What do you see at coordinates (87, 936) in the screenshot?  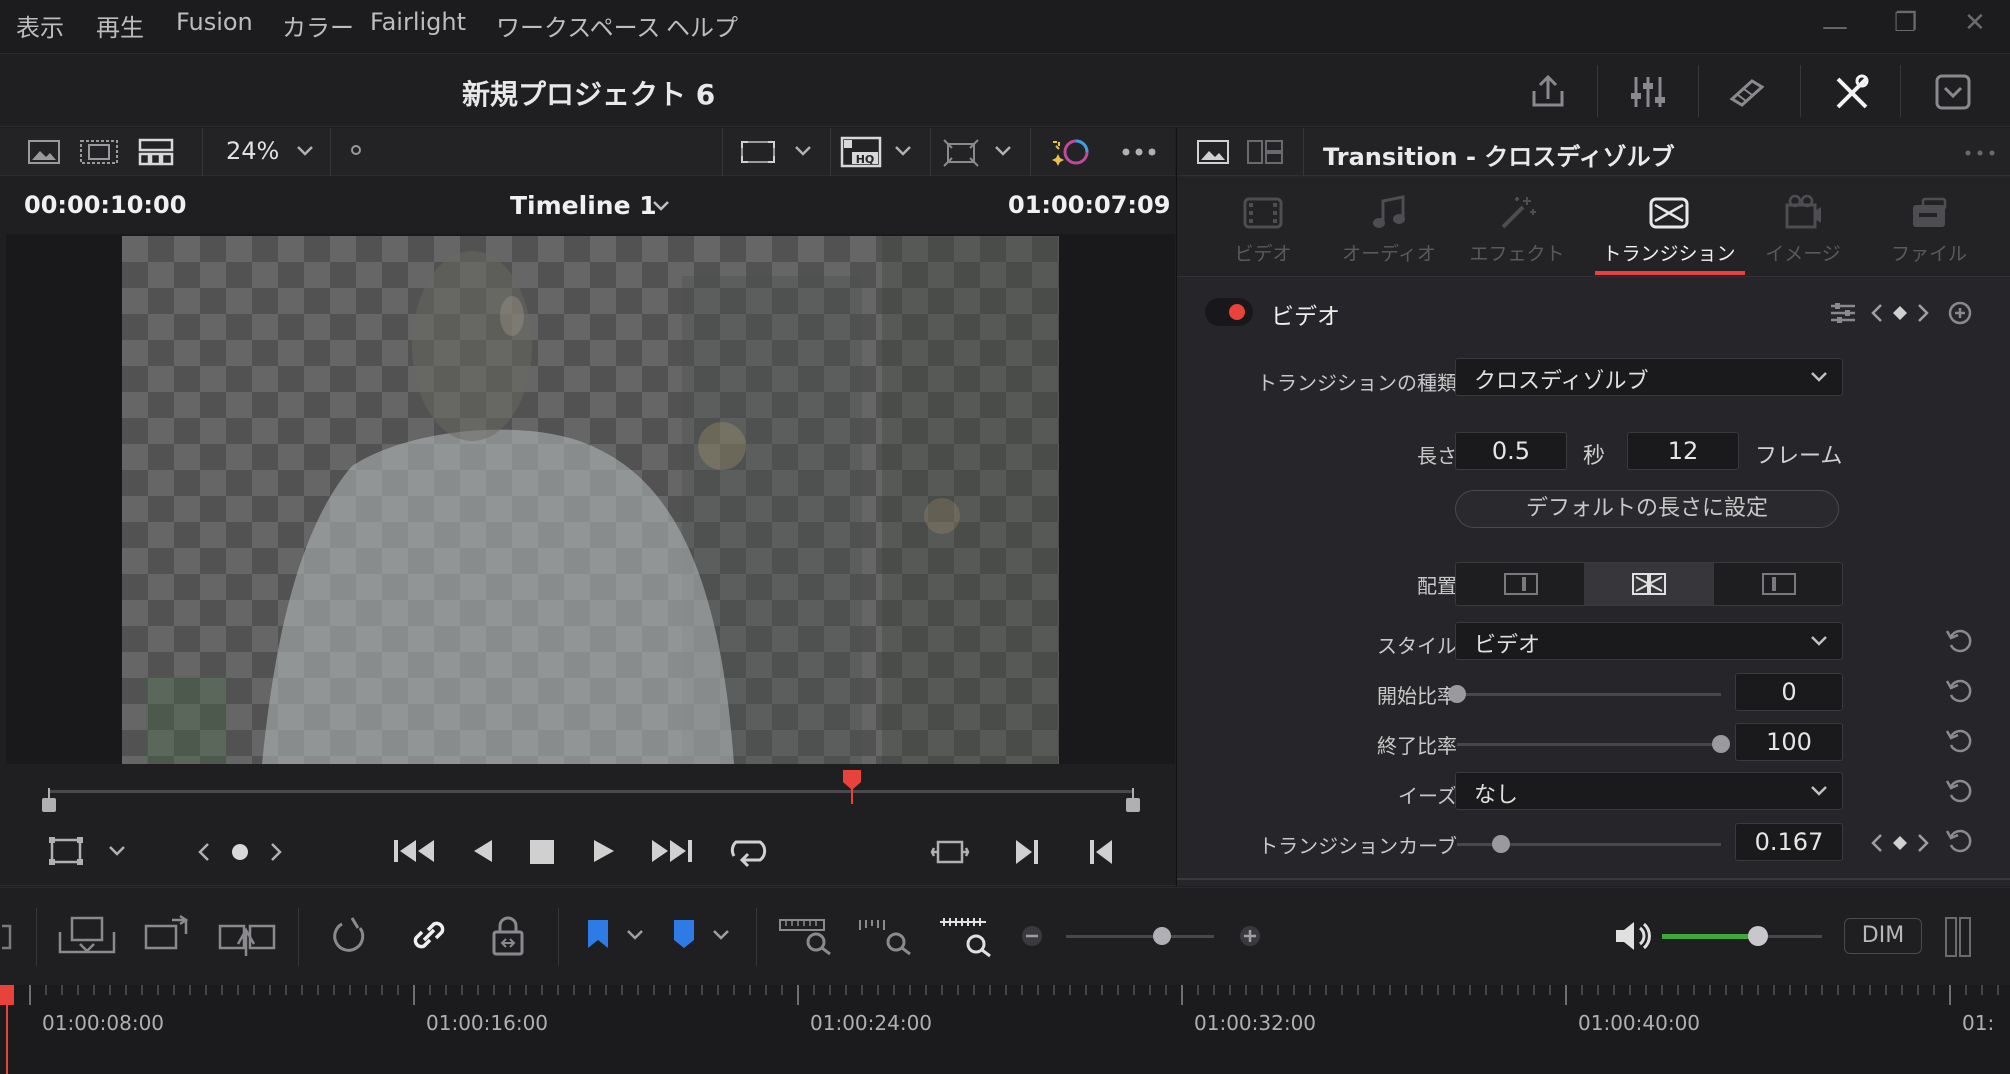 I see `insert-clip-icon` at bounding box center [87, 936].